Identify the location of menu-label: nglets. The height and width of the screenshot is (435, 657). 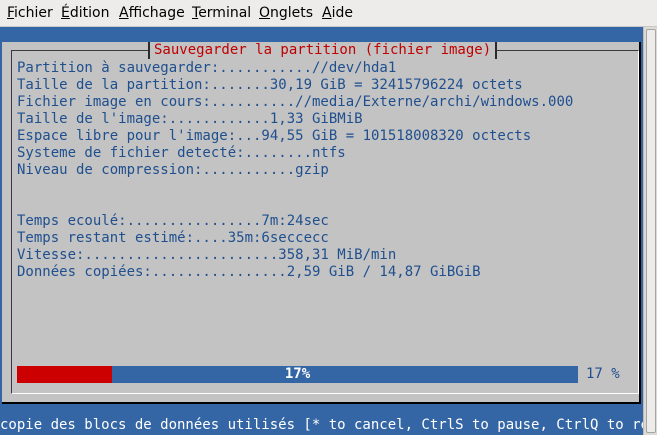
(292, 13).